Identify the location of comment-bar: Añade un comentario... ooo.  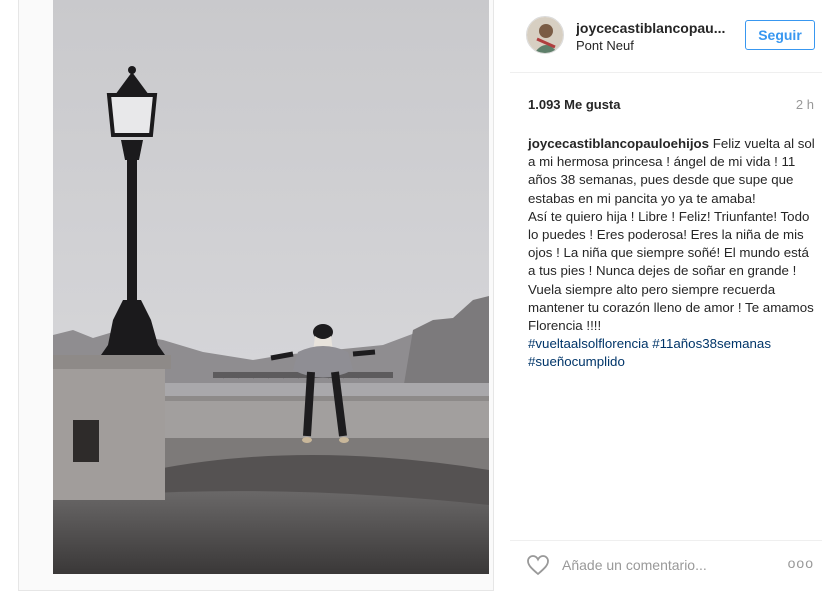
(666, 564).